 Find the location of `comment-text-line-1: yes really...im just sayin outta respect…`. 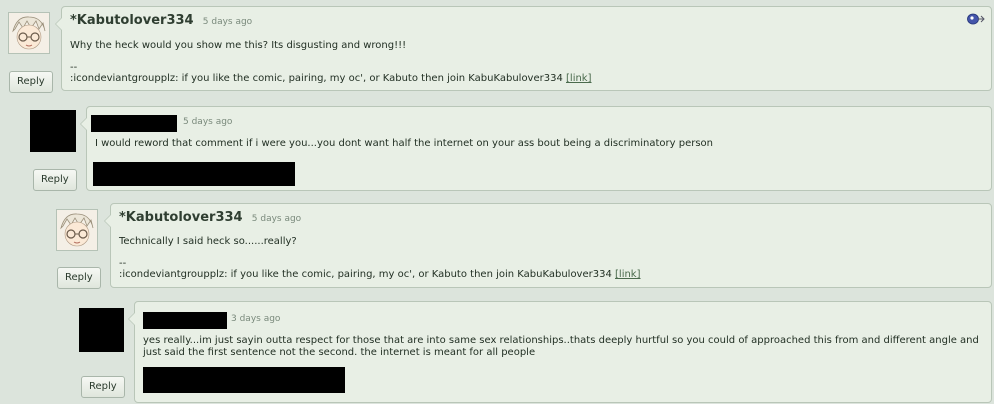

comment-text-line-1: yes really...im just sayin outta respect… is located at coordinates (561, 340).